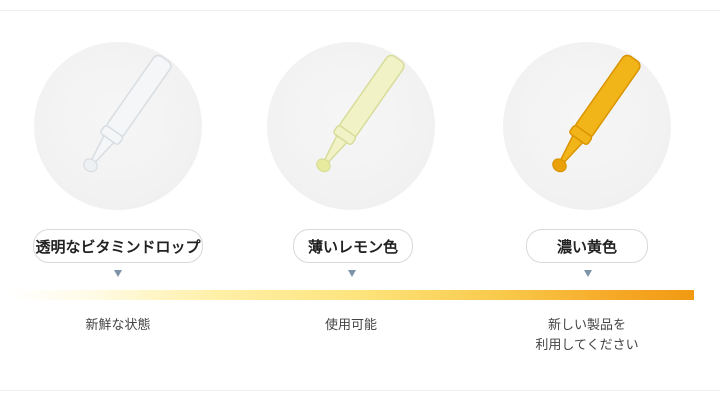  I want to click on dropper-image-dark-yellow, so click(587, 126).